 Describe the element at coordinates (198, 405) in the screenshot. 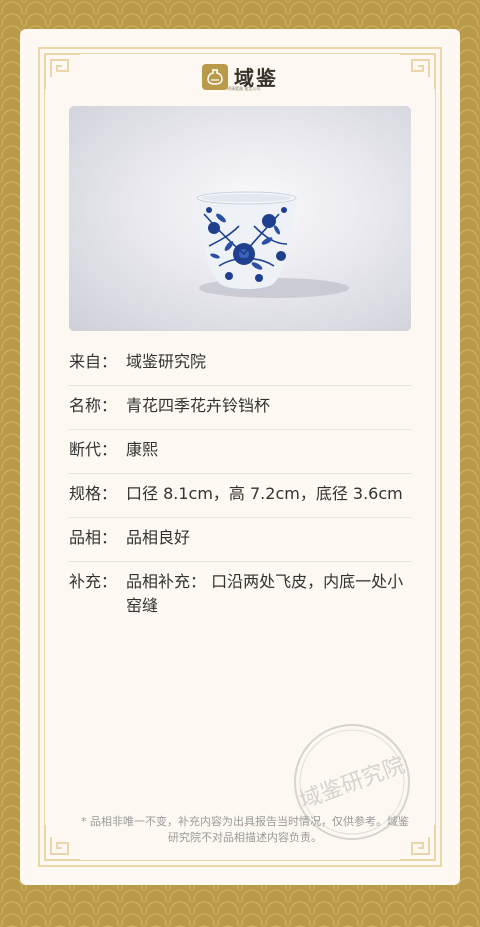

I see `detail-value: 青花四季花卉铃铛杯` at that location.